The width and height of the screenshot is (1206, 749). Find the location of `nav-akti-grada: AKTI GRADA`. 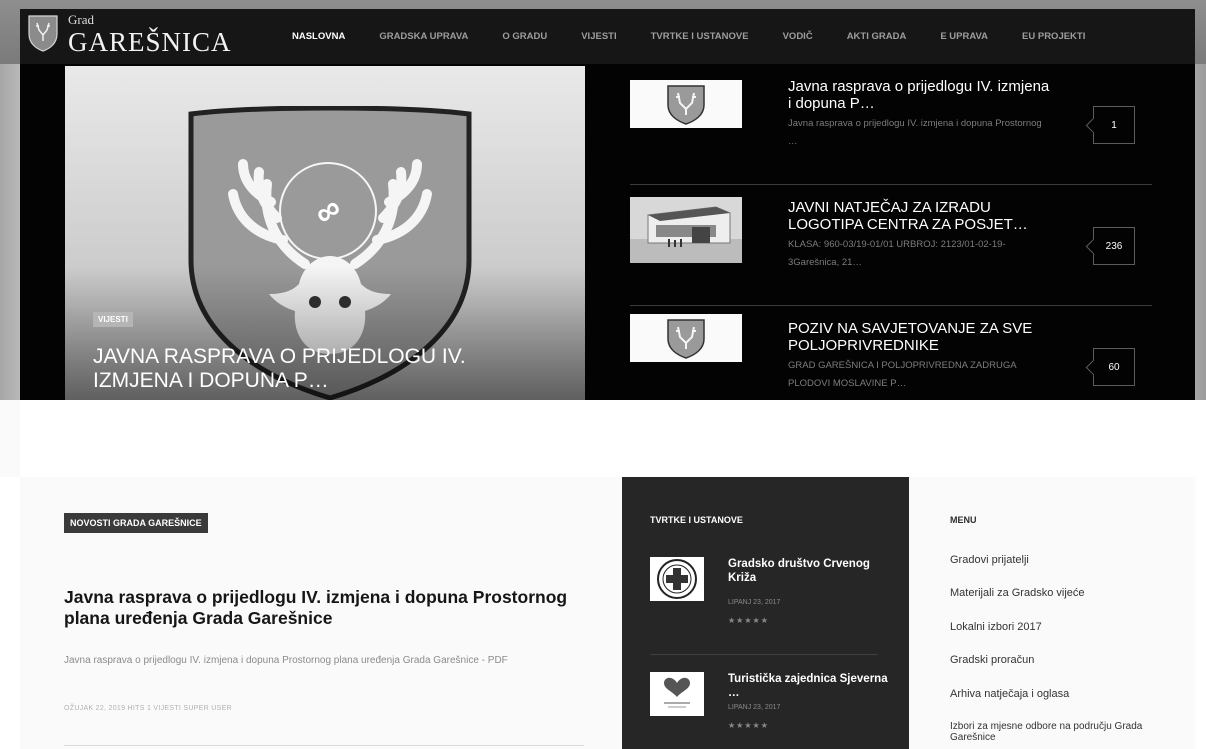

nav-akti-grada: AKTI GRADA is located at coordinates (877, 36).